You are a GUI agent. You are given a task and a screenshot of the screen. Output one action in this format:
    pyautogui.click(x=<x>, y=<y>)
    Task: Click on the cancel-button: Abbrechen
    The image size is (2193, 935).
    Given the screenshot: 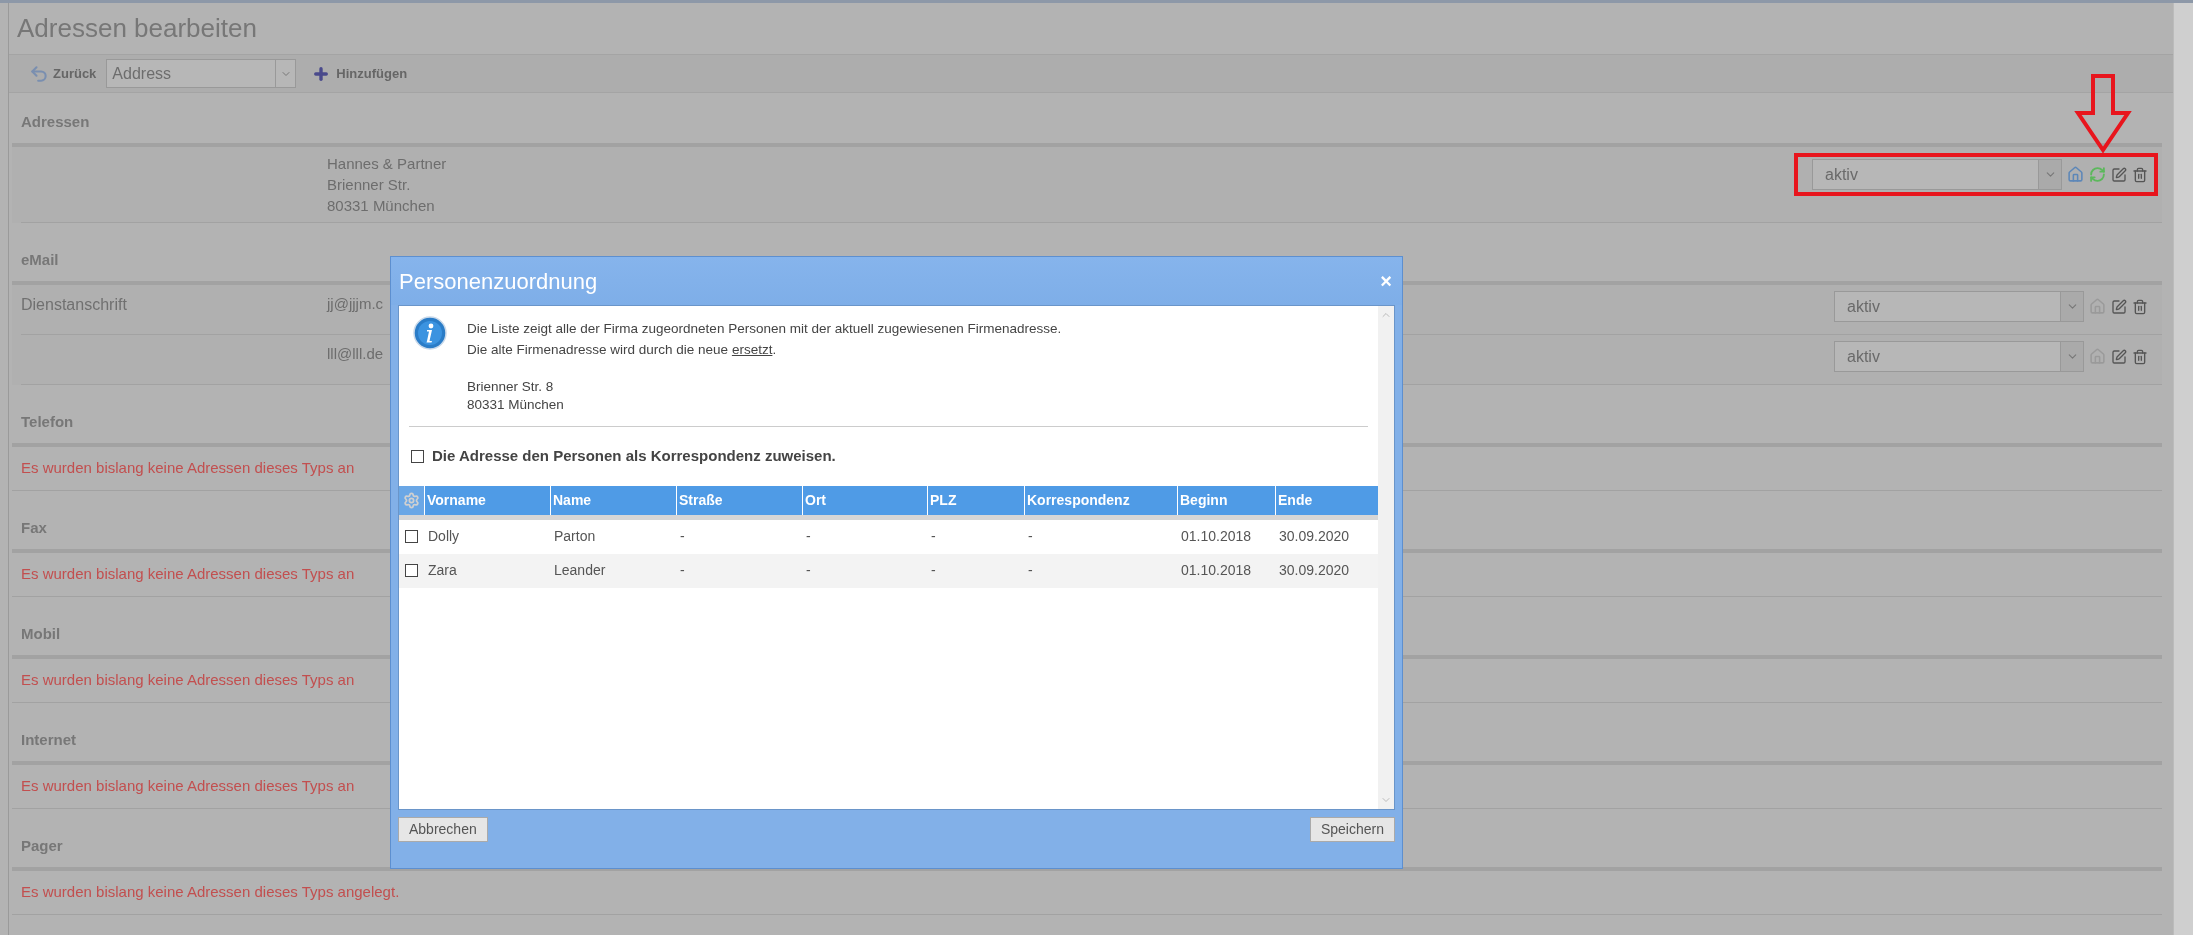 What is the action you would take?
    pyautogui.click(x=443, y=829)
    